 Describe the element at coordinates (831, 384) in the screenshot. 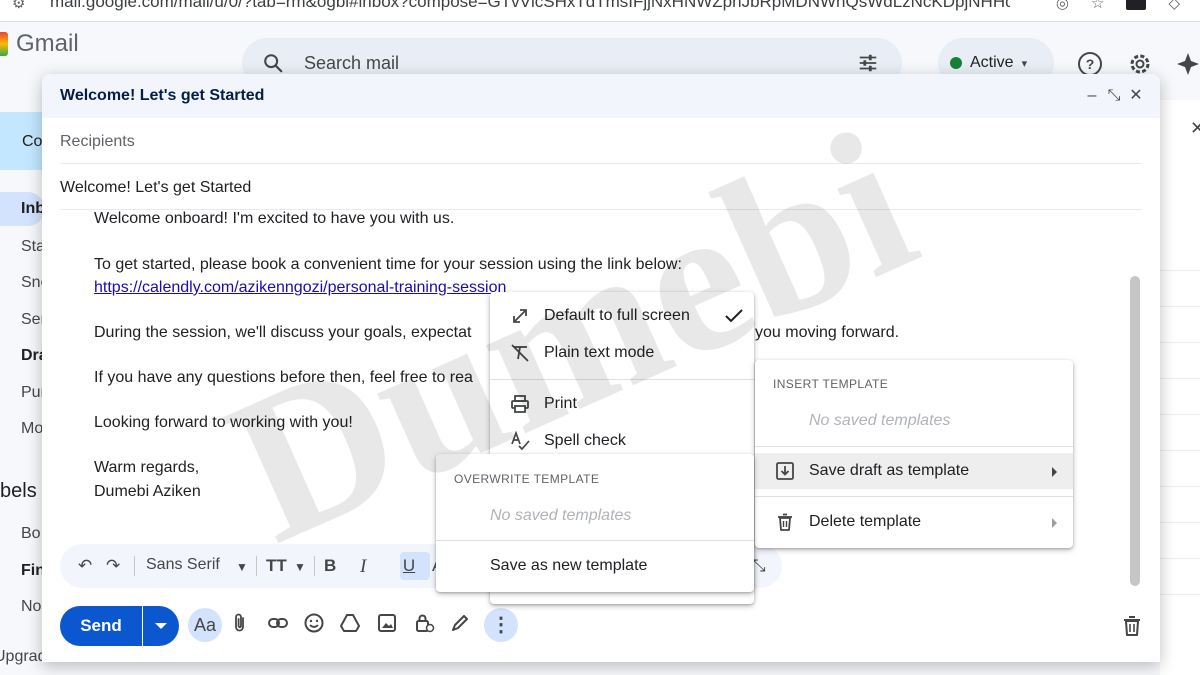

I see `insert-template-heading: INSERT TEMPLATE` at that location.